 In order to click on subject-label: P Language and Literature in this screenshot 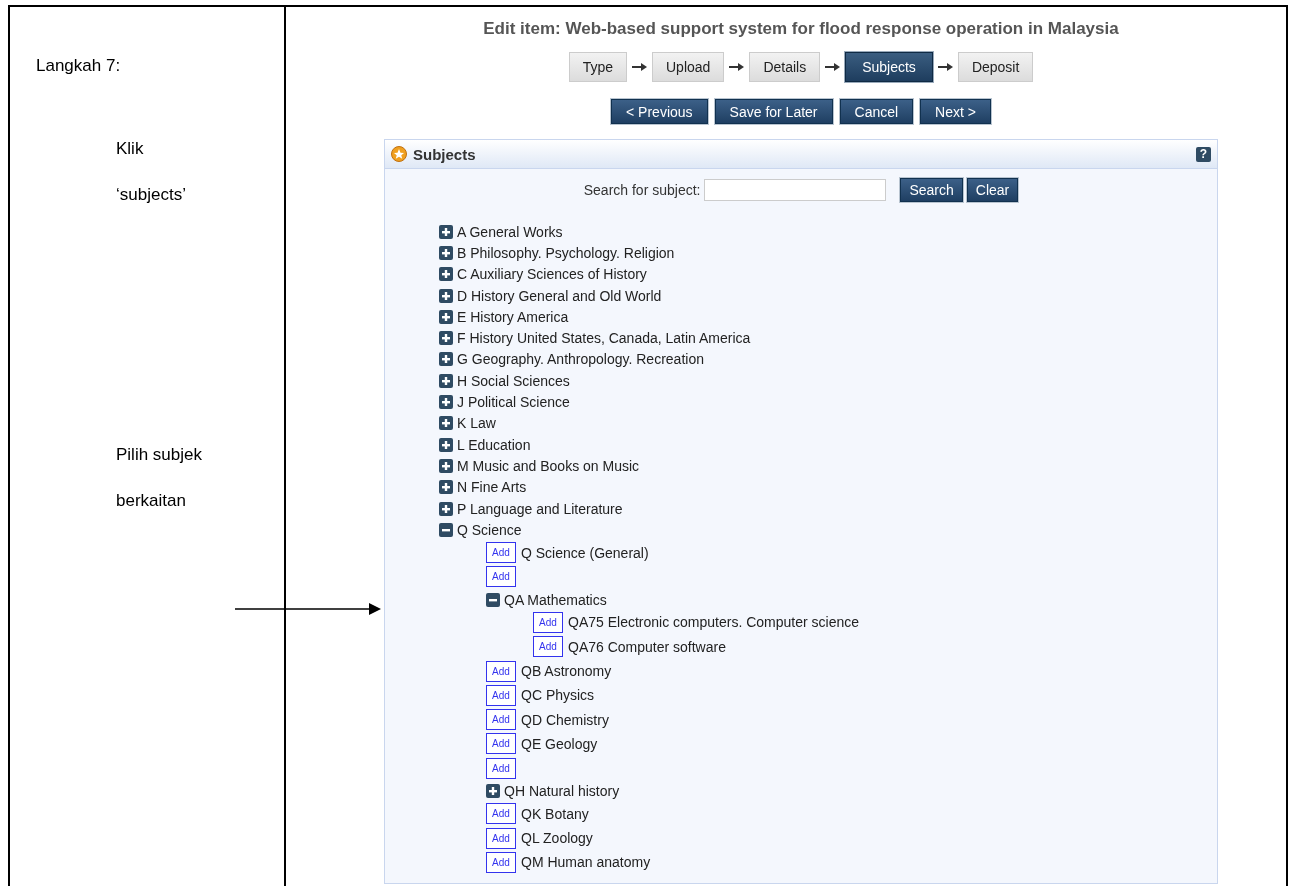, I will do `click(540, 508)`.